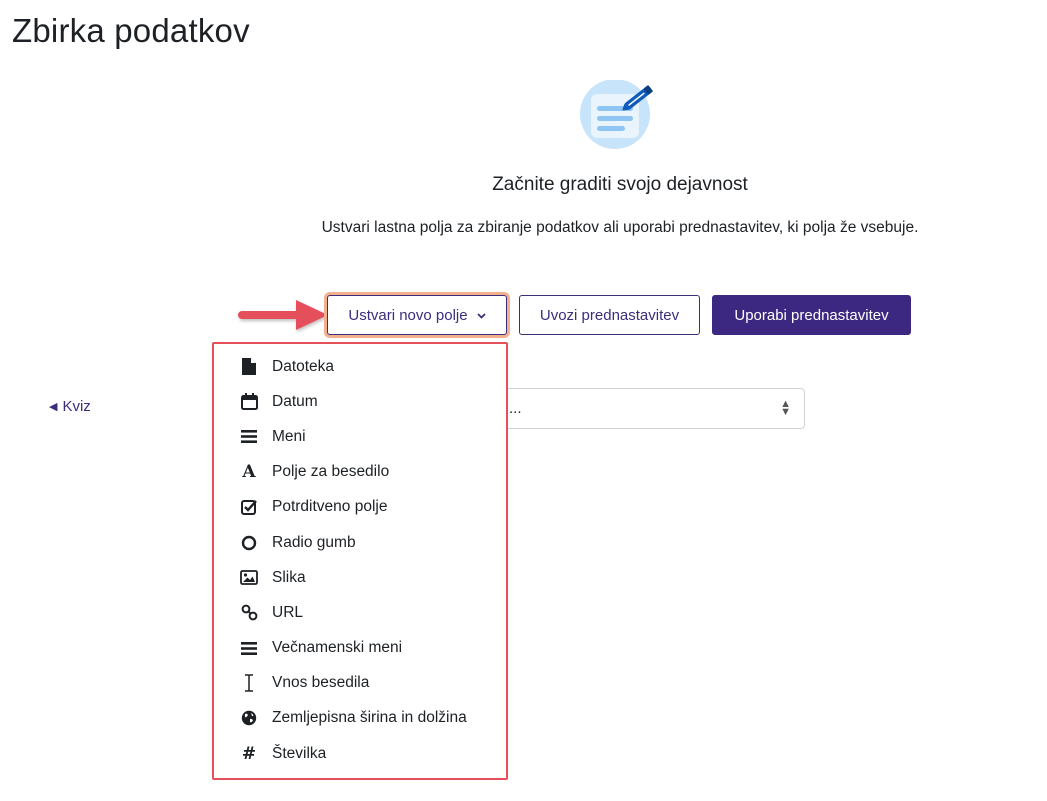 This screenshot has width=1047, height=801. What do you see at coordinates (249, 507) in the screenshot?
I see `checkbox-icon` at bounding box center [249, 507].